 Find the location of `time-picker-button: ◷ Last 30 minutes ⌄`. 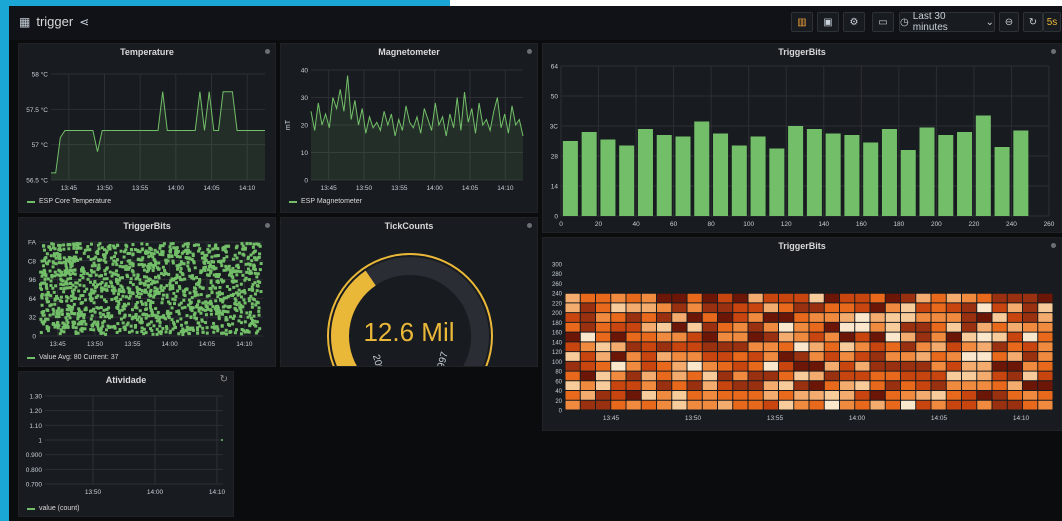

time-picker-button: ◷ Last 30 minutes ⌄ is located at coordinates (947, 22).